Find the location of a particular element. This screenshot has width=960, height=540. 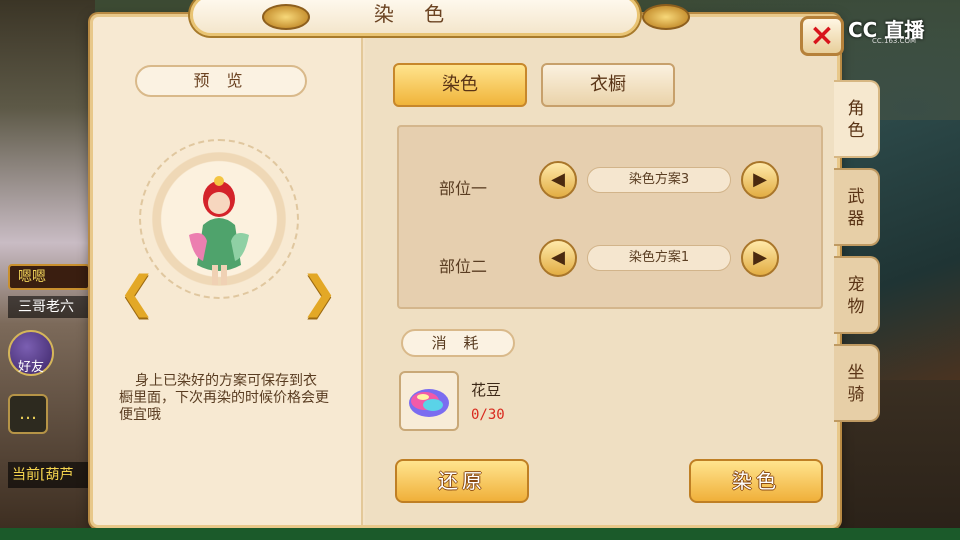

hud-channel-text: [葫芦 is located at coordinates (57, 475).